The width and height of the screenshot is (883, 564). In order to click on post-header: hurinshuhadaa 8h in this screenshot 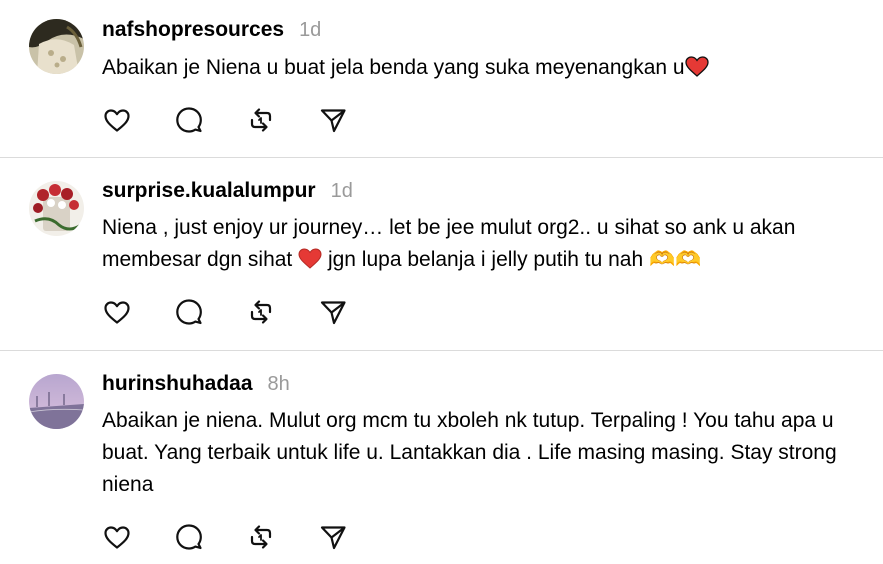, I will do `click(196, 385)`.